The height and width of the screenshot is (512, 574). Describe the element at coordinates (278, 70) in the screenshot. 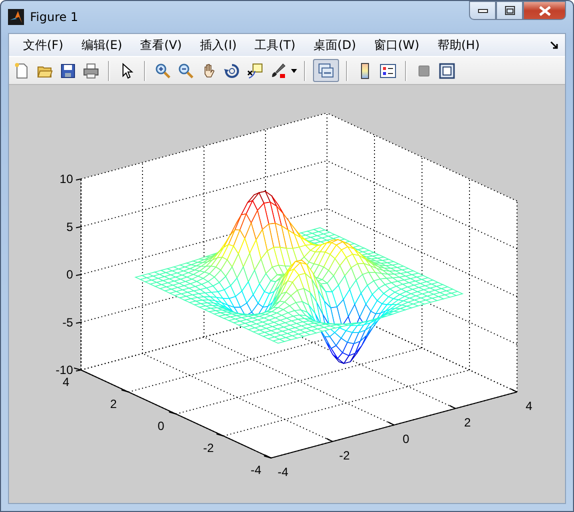

I see `brush-icon` at that location.